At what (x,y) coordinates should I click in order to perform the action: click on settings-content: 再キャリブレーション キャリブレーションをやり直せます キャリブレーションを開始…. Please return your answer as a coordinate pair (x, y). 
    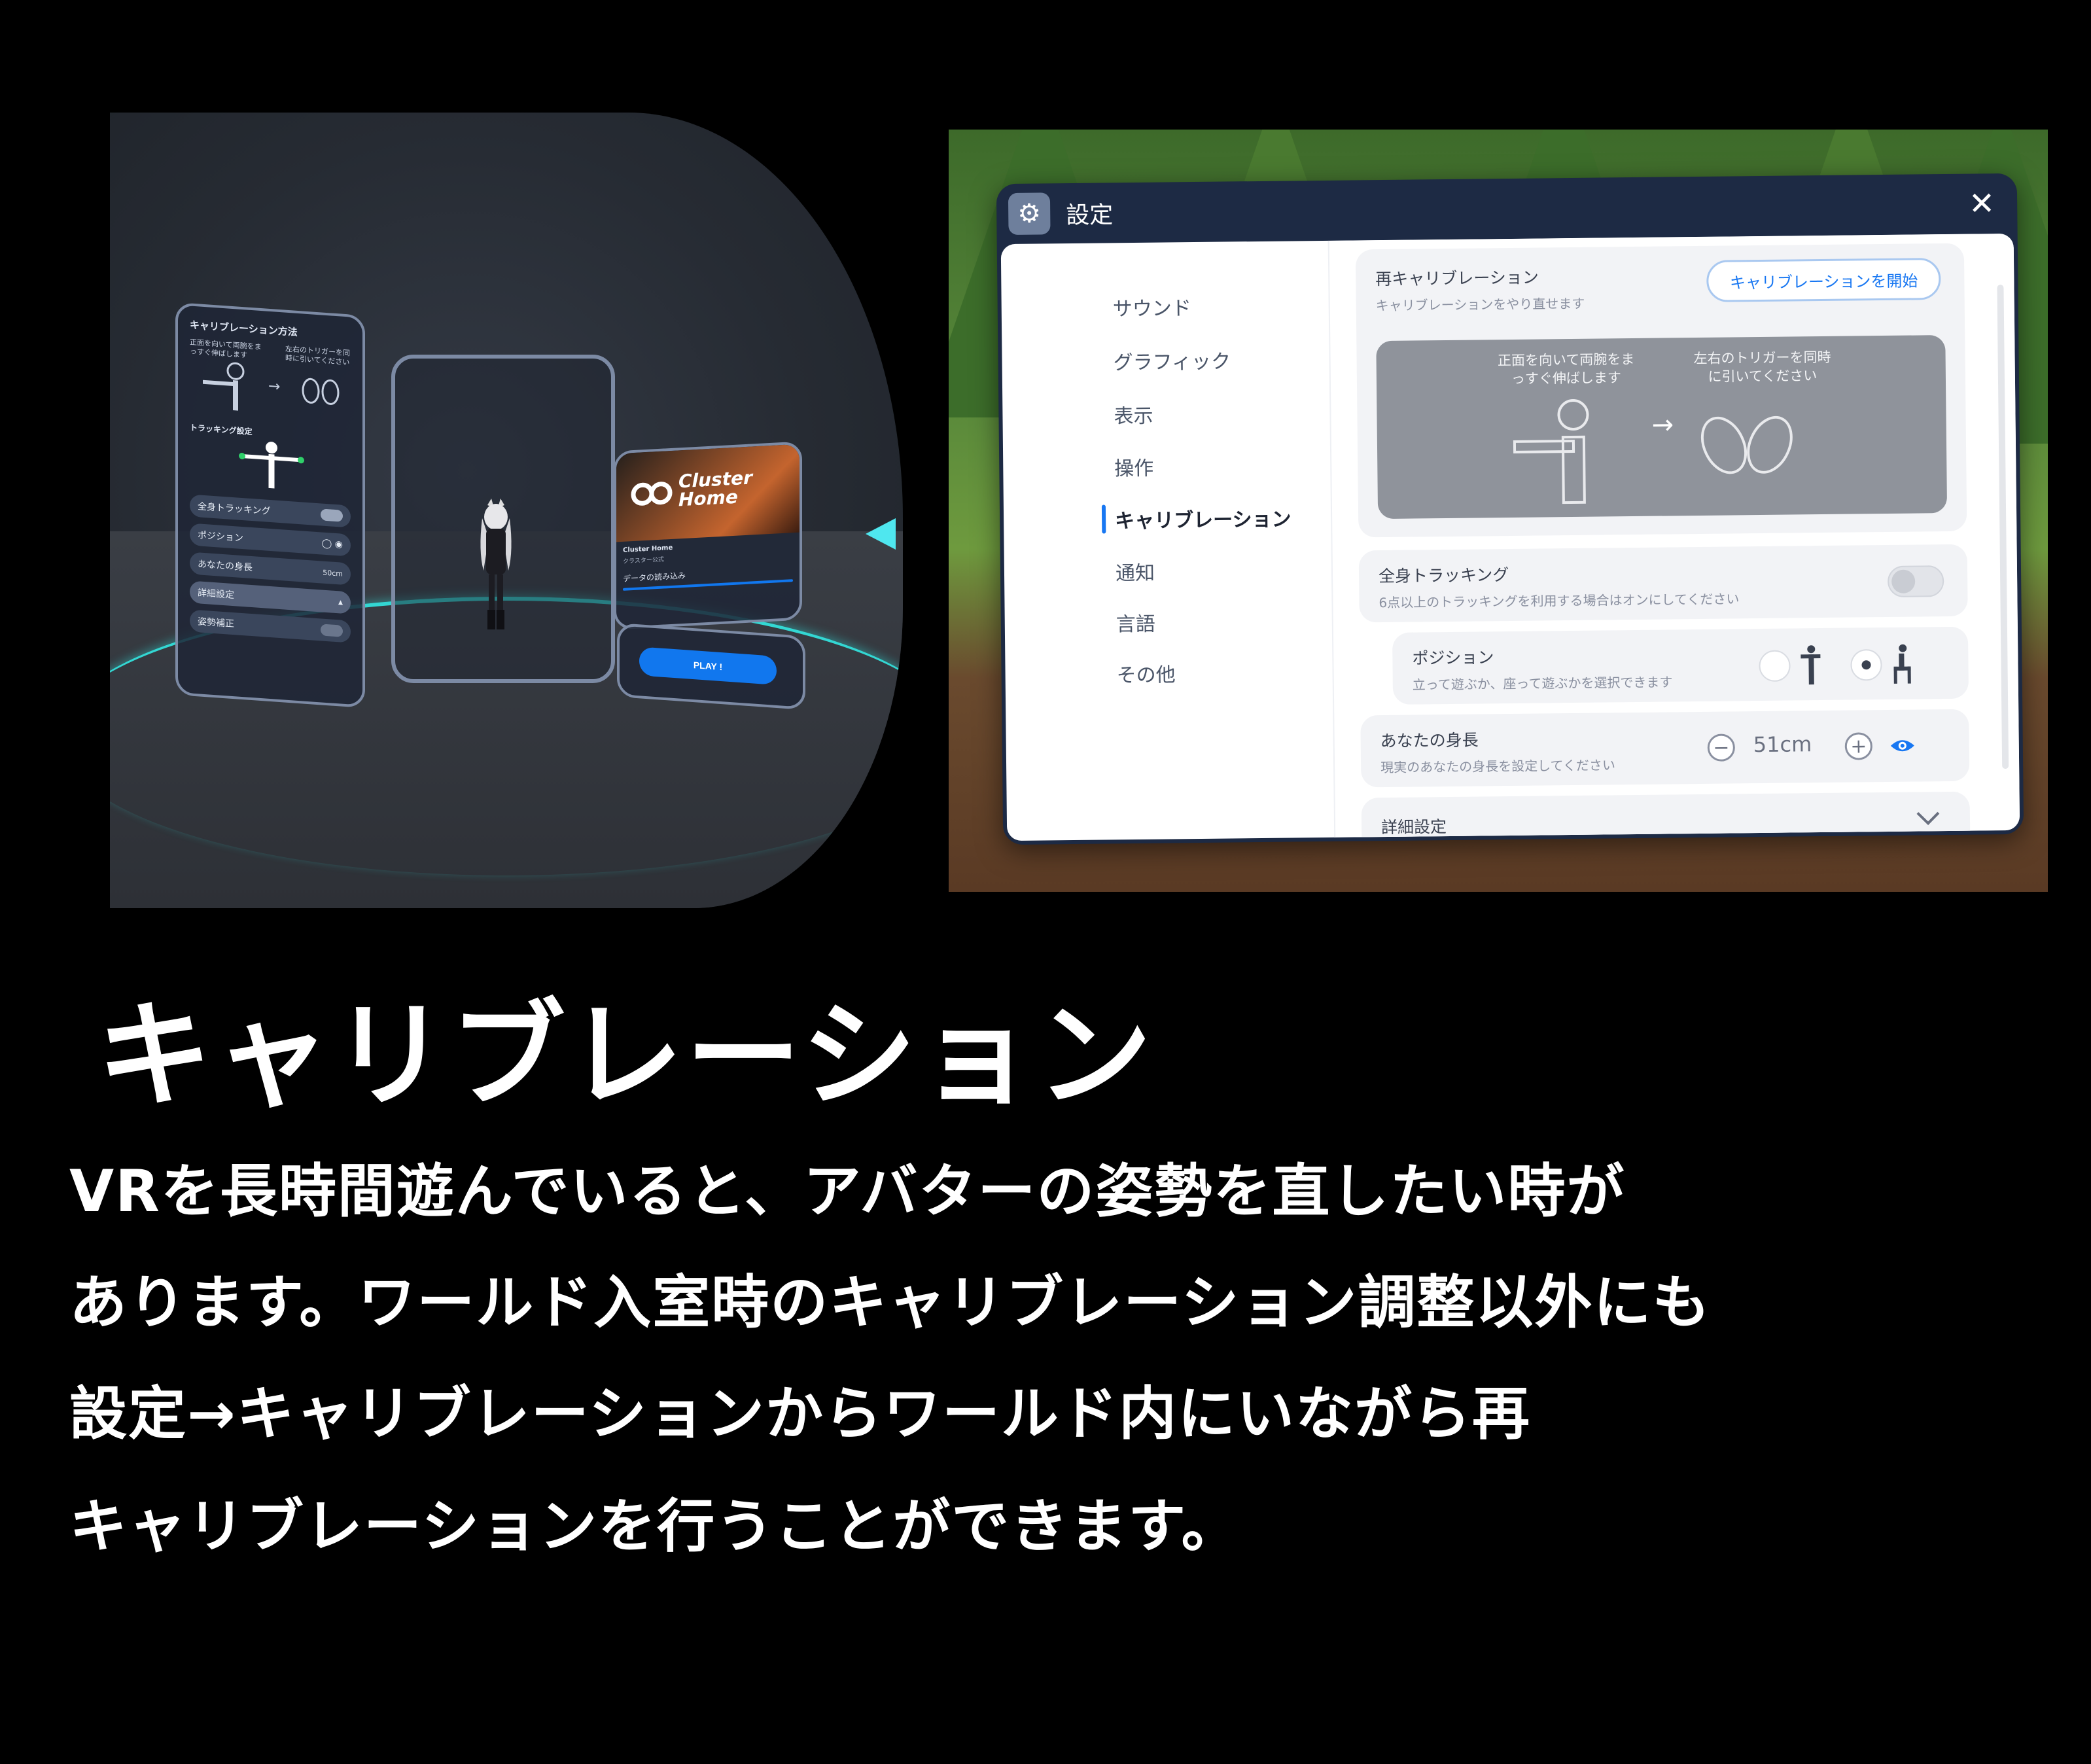
    Looking at the image, I should click on (1674, 537).